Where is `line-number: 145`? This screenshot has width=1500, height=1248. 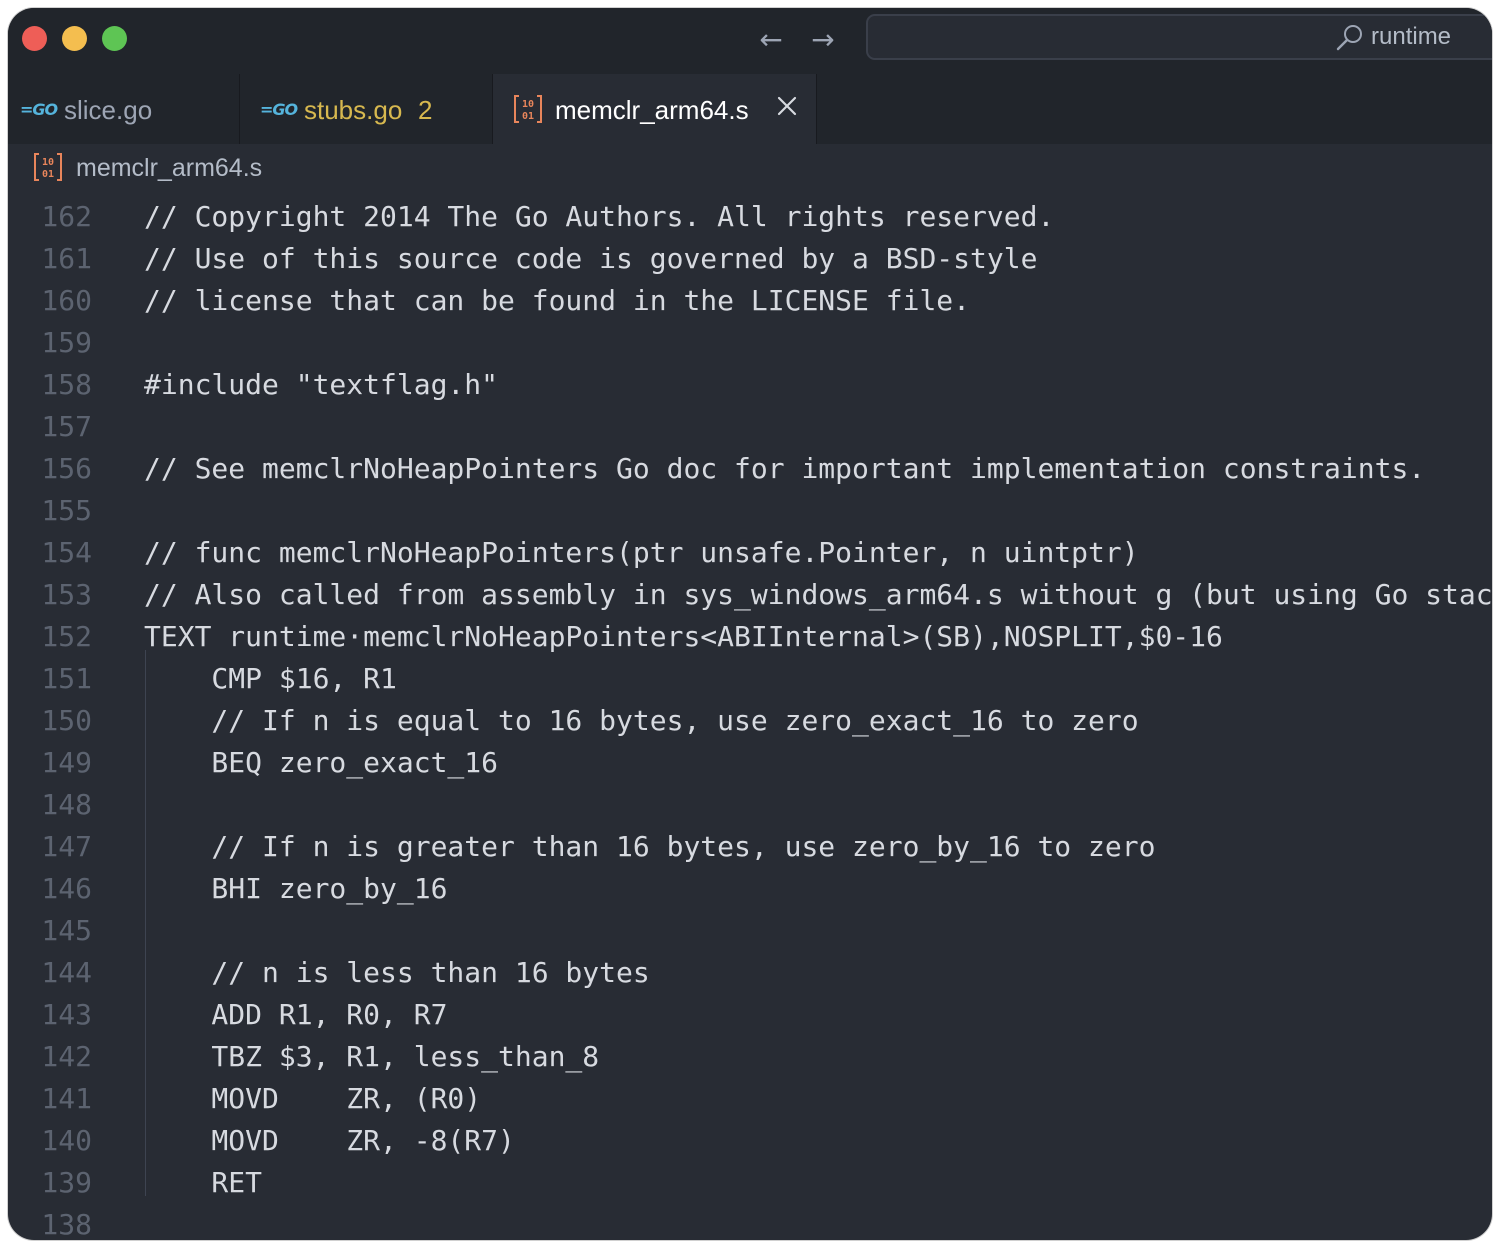 line-number: 145 is located at coordinates (66, 930).